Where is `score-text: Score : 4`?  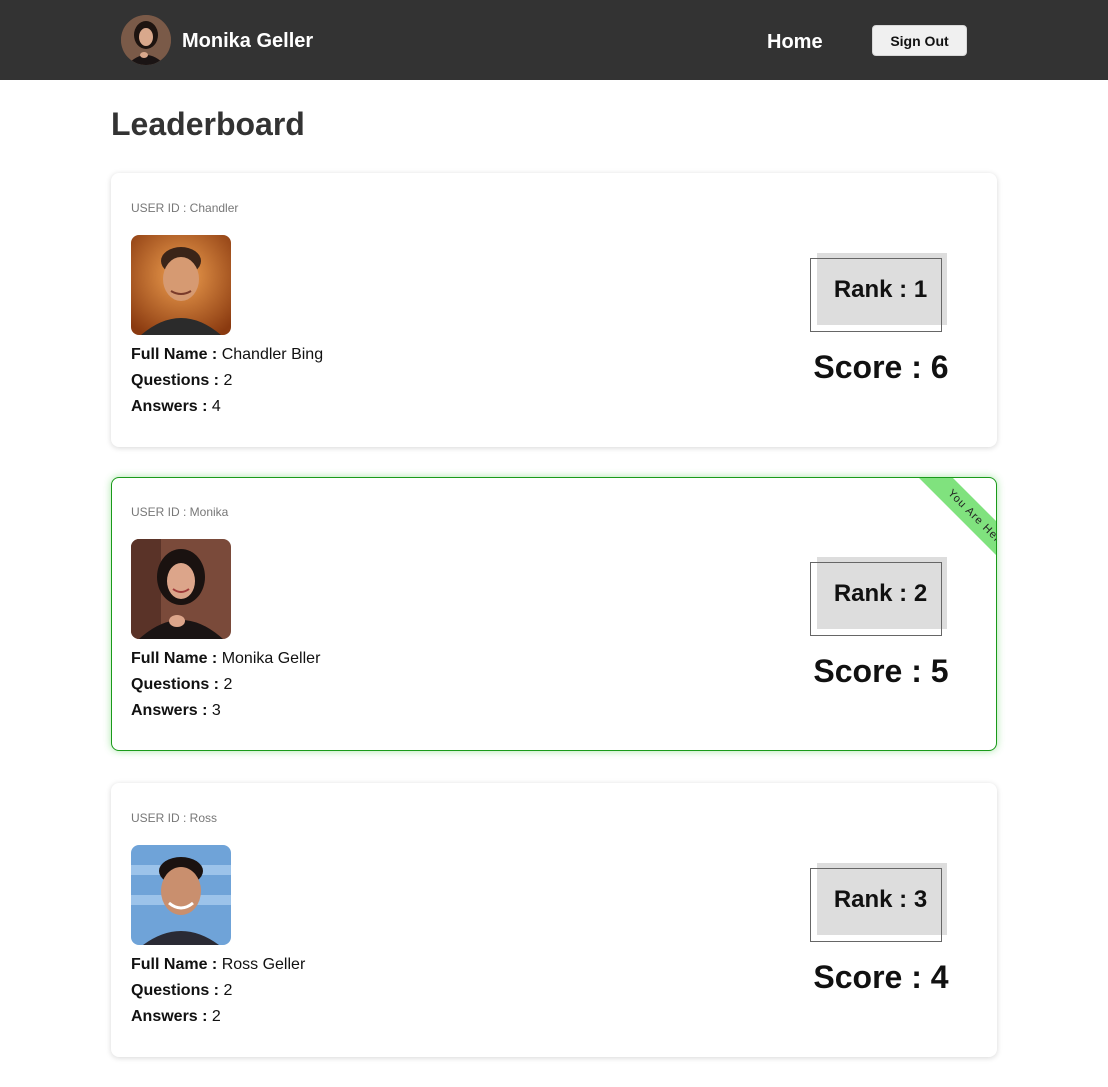 score-text: Score : 4 is located at coordinates (881, 977).